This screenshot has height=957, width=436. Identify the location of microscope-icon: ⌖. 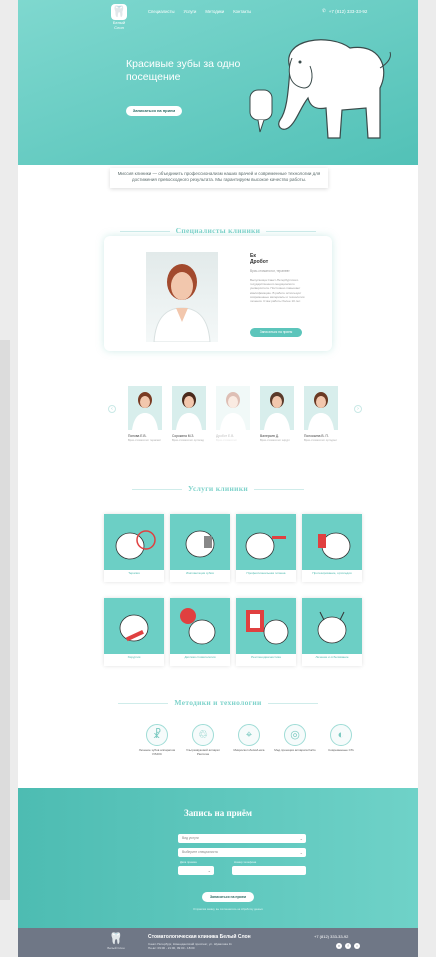
(249, 735).